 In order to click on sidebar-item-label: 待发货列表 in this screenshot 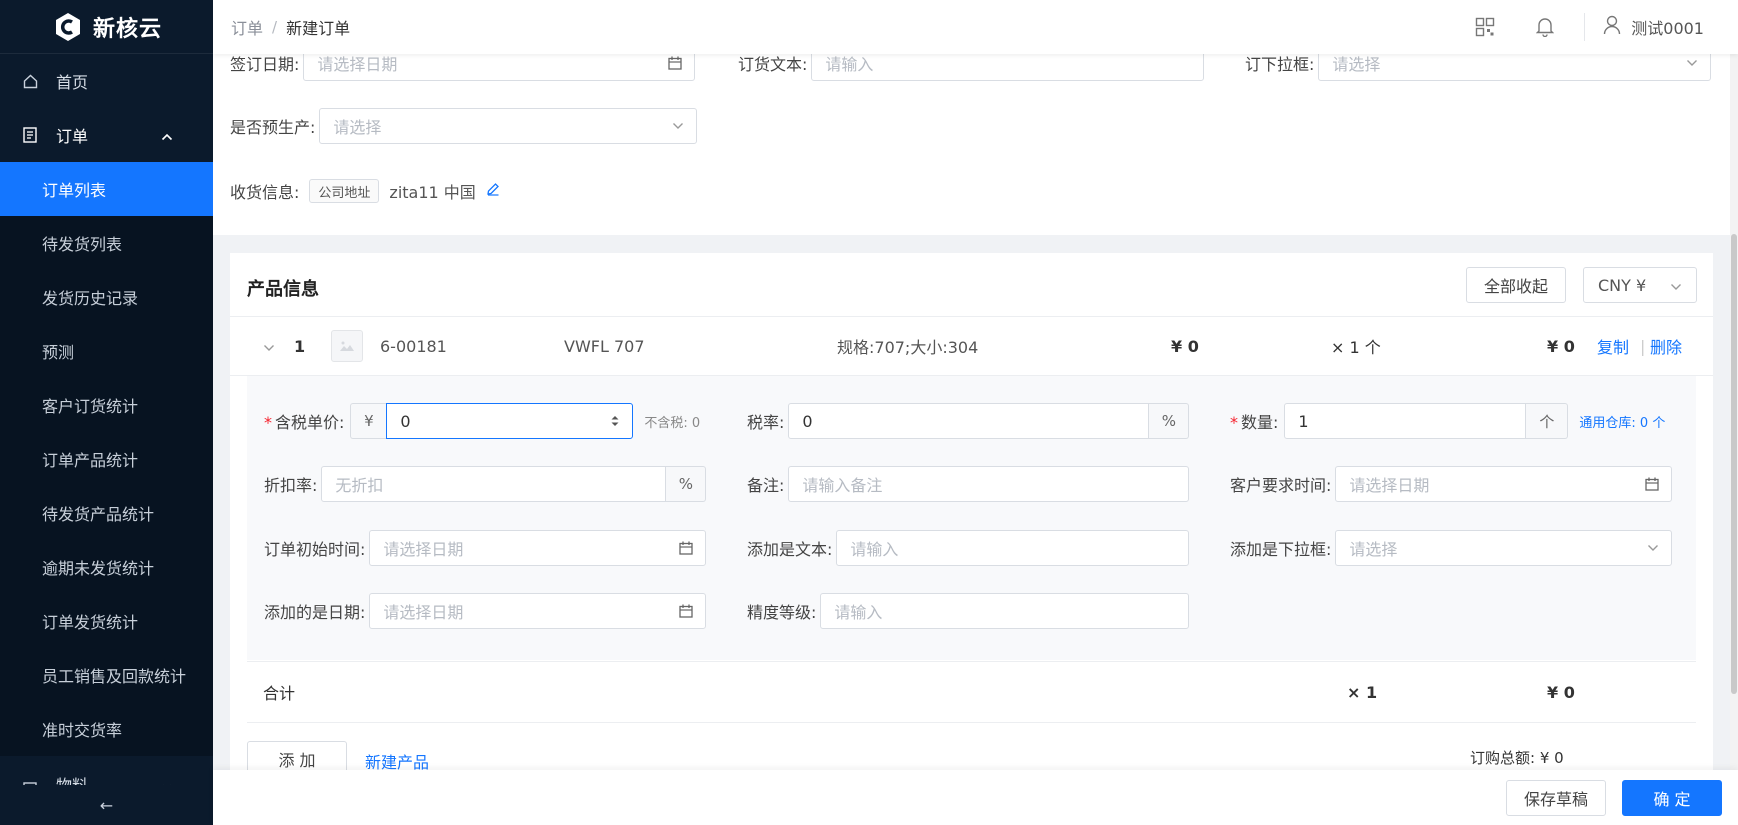, I will do `click(82, 244)`.